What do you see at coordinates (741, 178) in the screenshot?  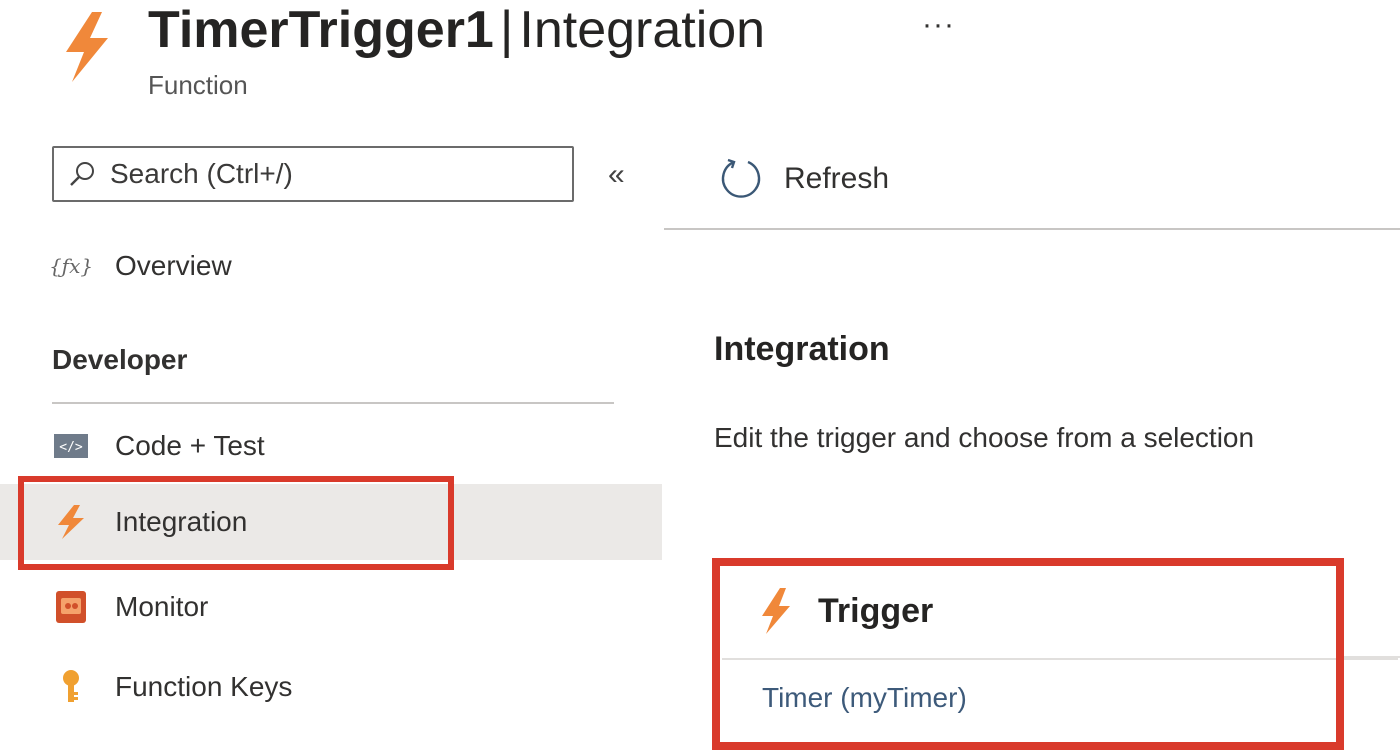 I see `refresh-icon` at bounding box center [741, 178].